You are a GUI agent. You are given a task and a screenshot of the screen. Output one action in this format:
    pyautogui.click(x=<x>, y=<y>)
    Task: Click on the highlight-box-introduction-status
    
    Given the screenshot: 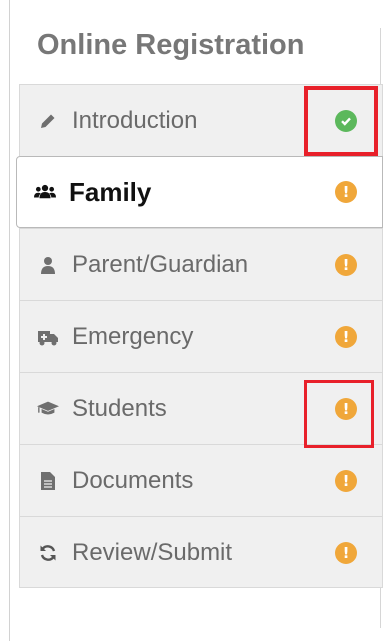 What is the action you would take?
    pyautogui.click(x=341, y=121)
    